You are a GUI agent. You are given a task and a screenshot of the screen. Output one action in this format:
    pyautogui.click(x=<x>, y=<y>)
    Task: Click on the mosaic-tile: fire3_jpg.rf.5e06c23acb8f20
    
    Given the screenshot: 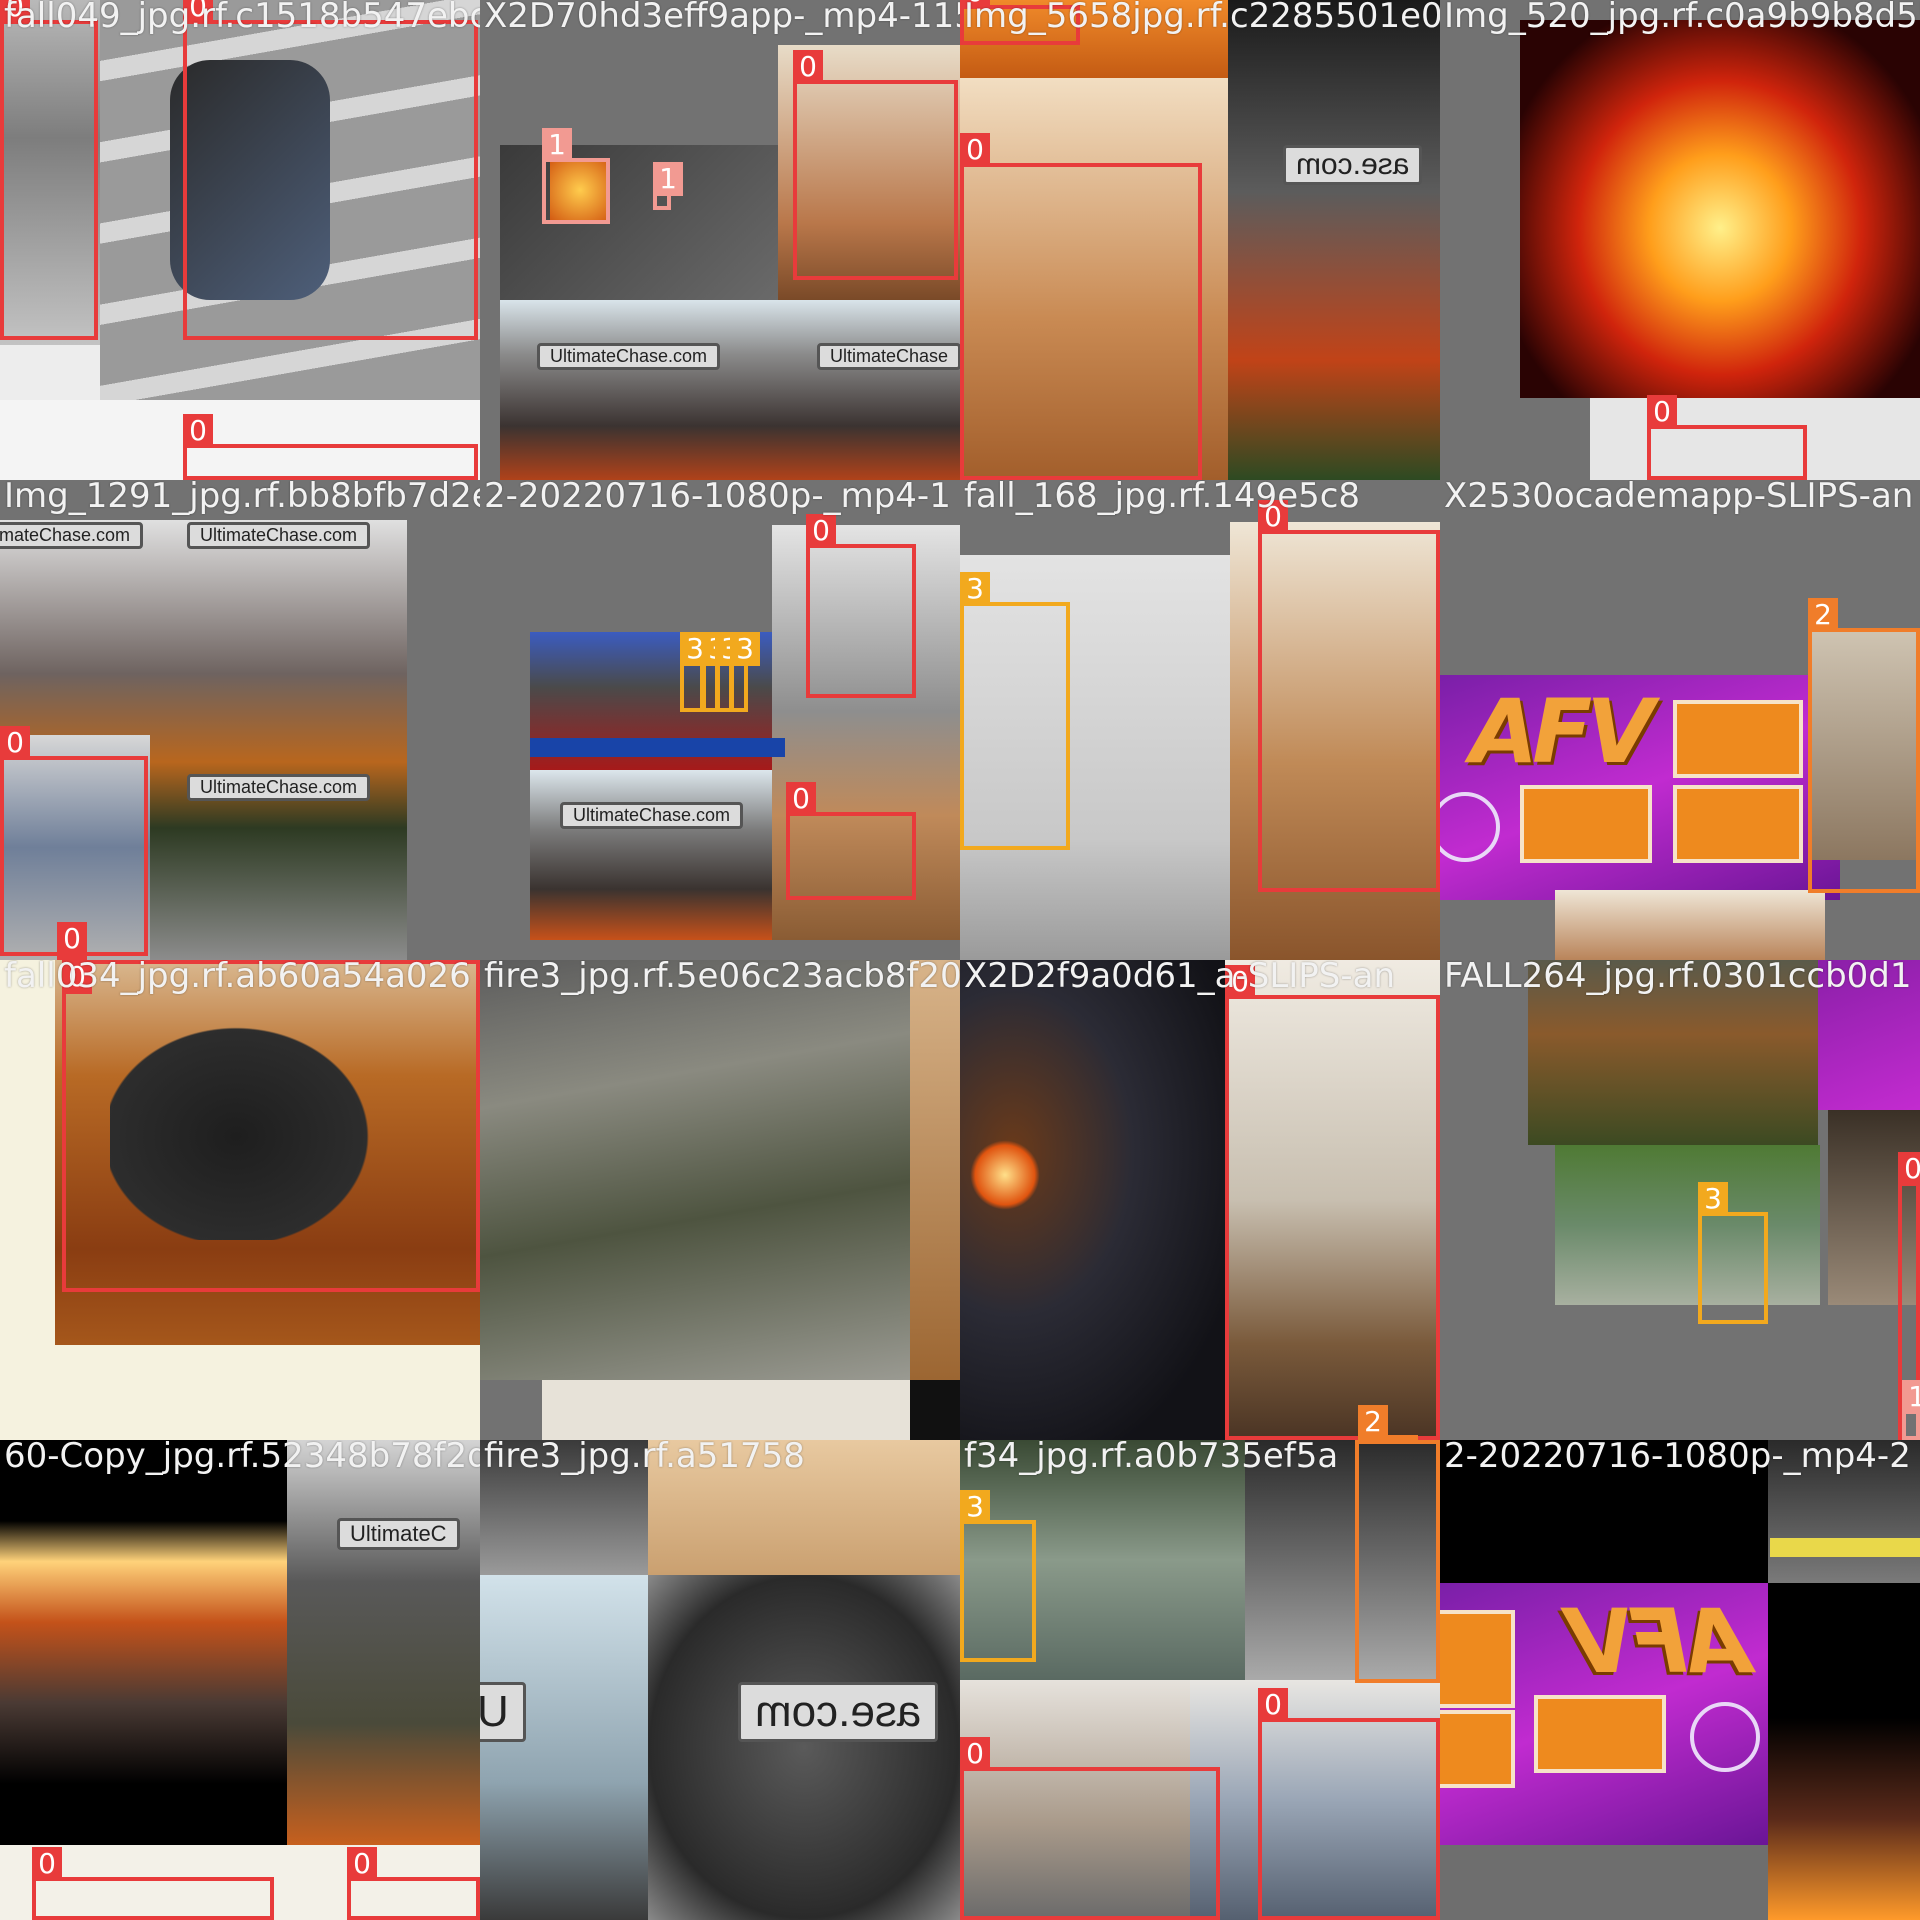 What is the action you would take?
    pyautogui.click(x=720, y=1200)
    